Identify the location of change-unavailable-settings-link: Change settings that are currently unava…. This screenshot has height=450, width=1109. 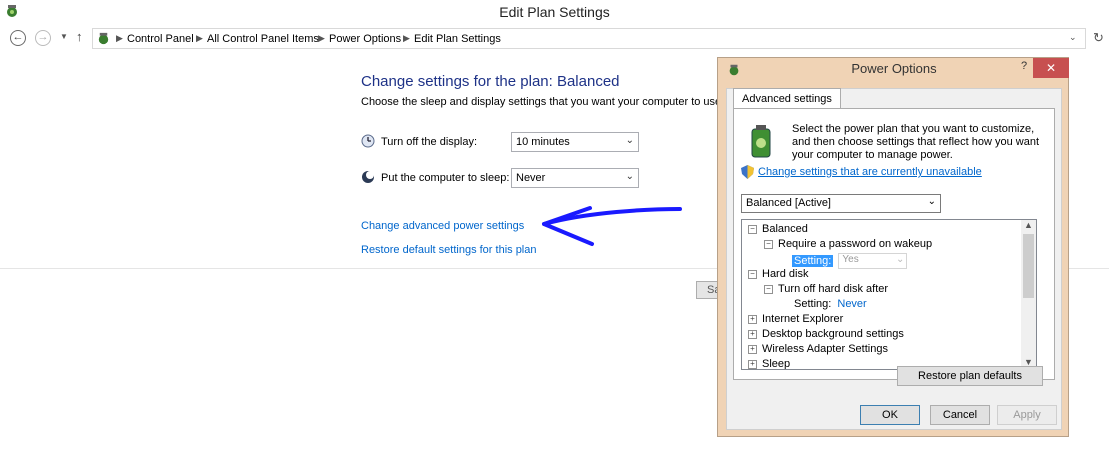
(870, 172).